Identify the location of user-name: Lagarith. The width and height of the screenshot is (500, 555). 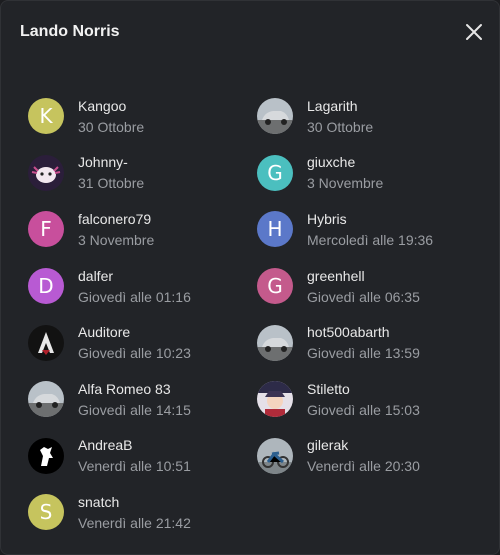
(340, 106).